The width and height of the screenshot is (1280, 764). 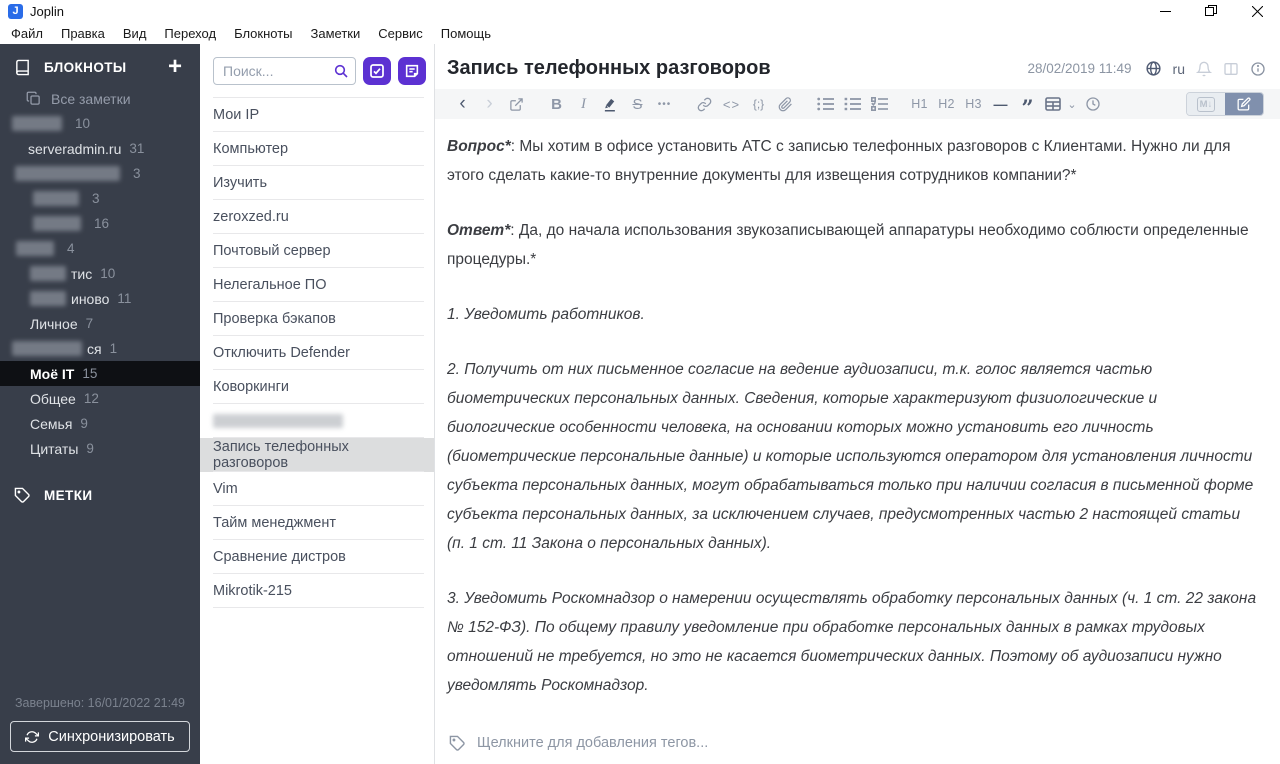 I want to click on horizontal-rule-button: —, so click(x=1000, y=104).